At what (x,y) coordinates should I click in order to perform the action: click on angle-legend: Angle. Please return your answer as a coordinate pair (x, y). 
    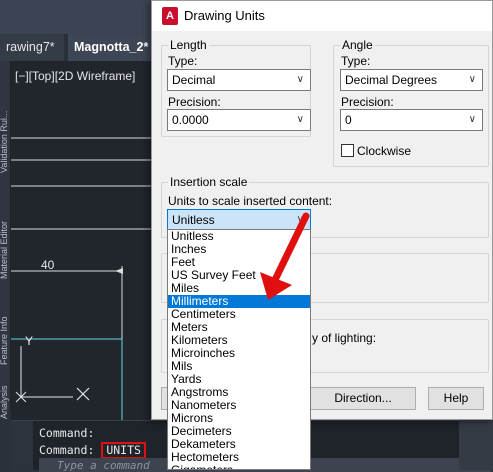
    Looking at the image, I should click on (357, 45).